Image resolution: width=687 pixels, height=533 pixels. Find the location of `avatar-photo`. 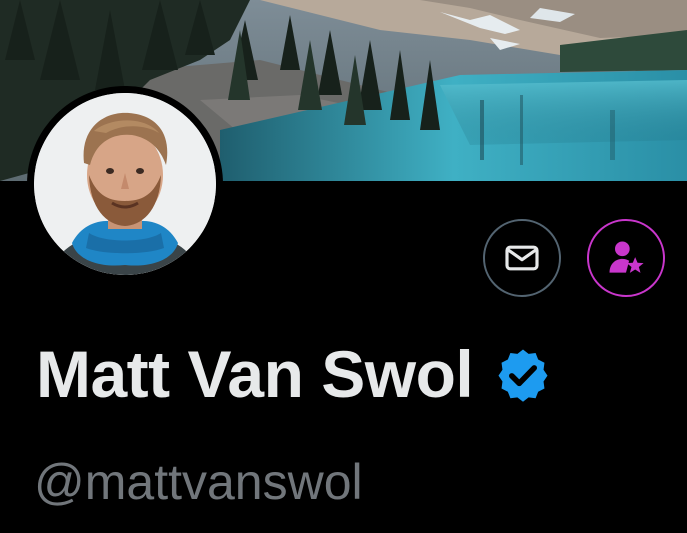

avatar-photo is located at coordinates (125, 184).